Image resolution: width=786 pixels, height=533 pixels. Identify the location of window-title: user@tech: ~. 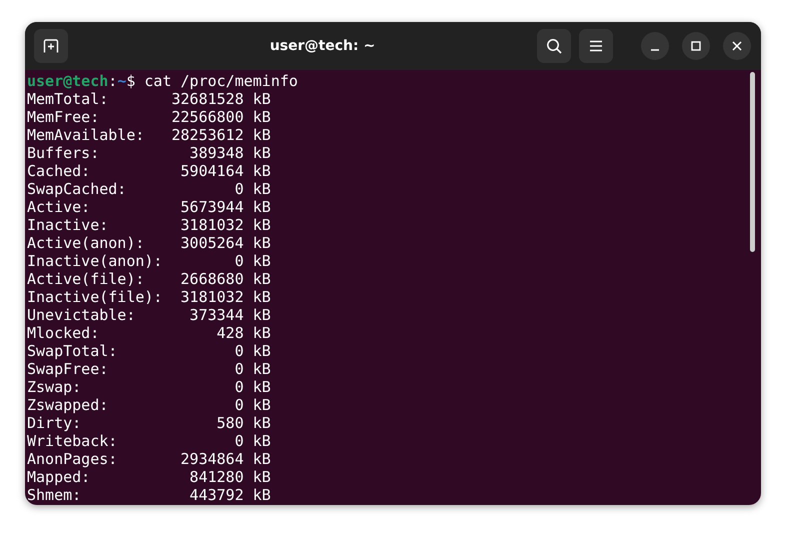
(322, 46).